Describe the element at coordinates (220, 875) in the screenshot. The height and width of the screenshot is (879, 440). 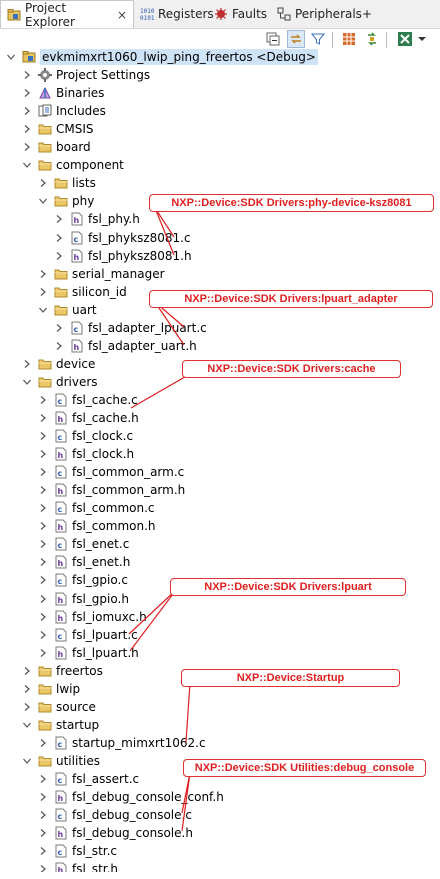
I see `horizontal-scrollbar` at that location.